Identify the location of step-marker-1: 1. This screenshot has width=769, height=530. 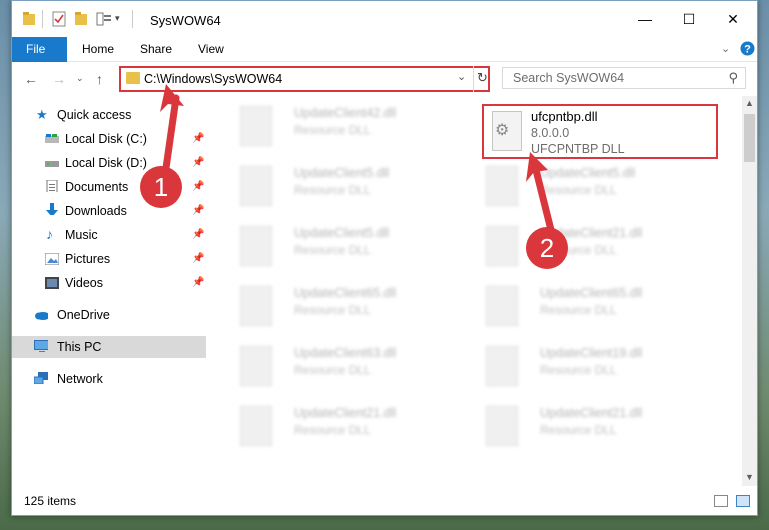
(161, 187).